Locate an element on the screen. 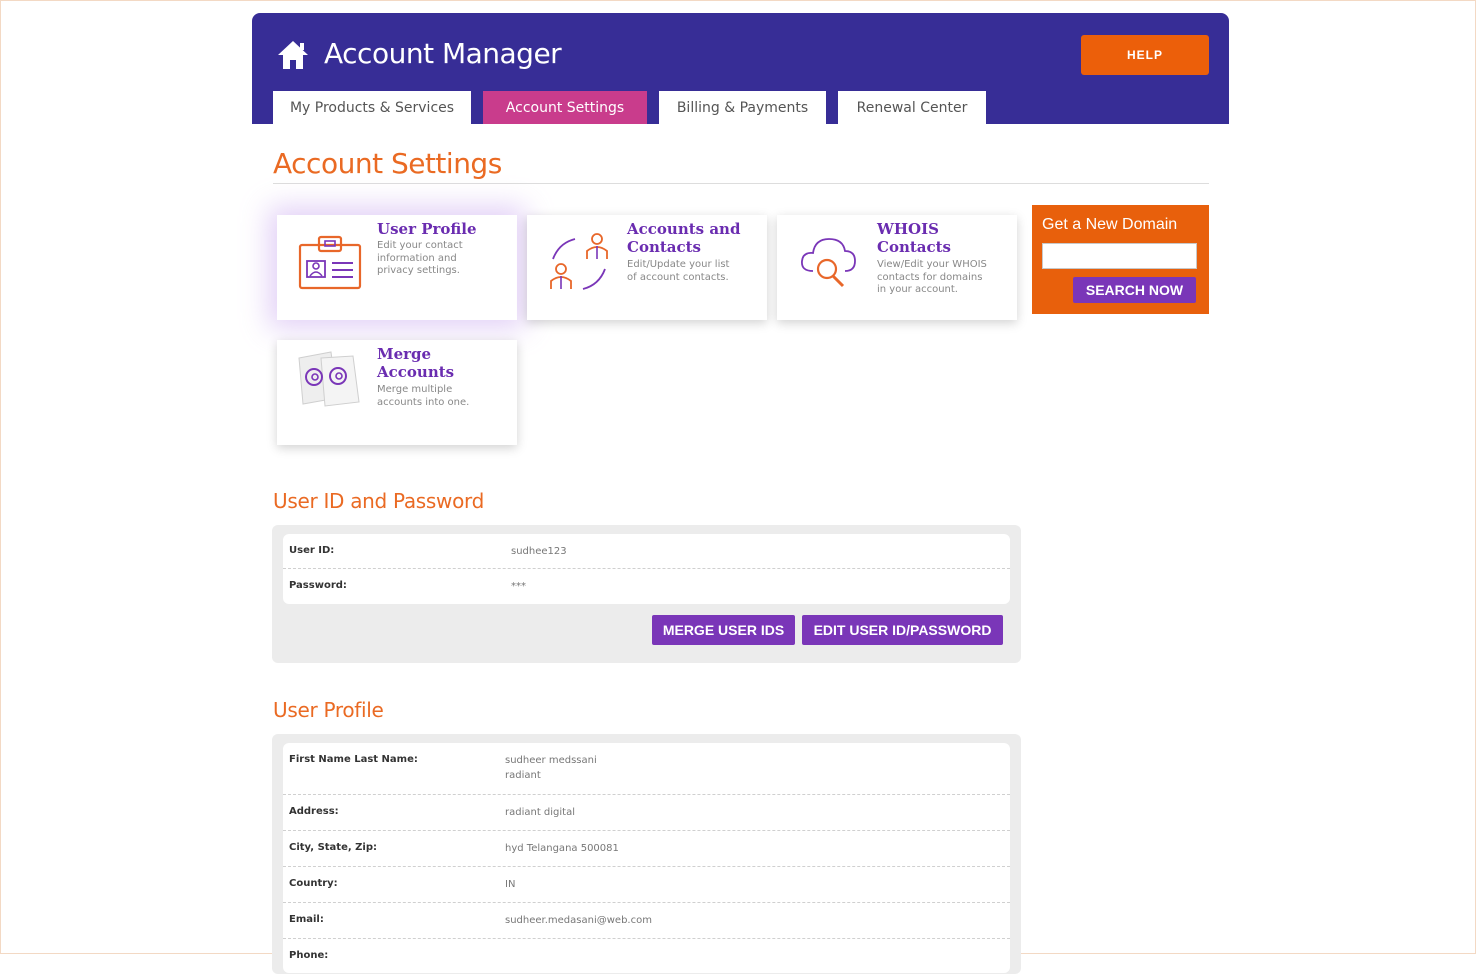 This screenshot has height=974, width=1476. first-last-name-value: sudheer medssani is located at coordinates (551, 760).